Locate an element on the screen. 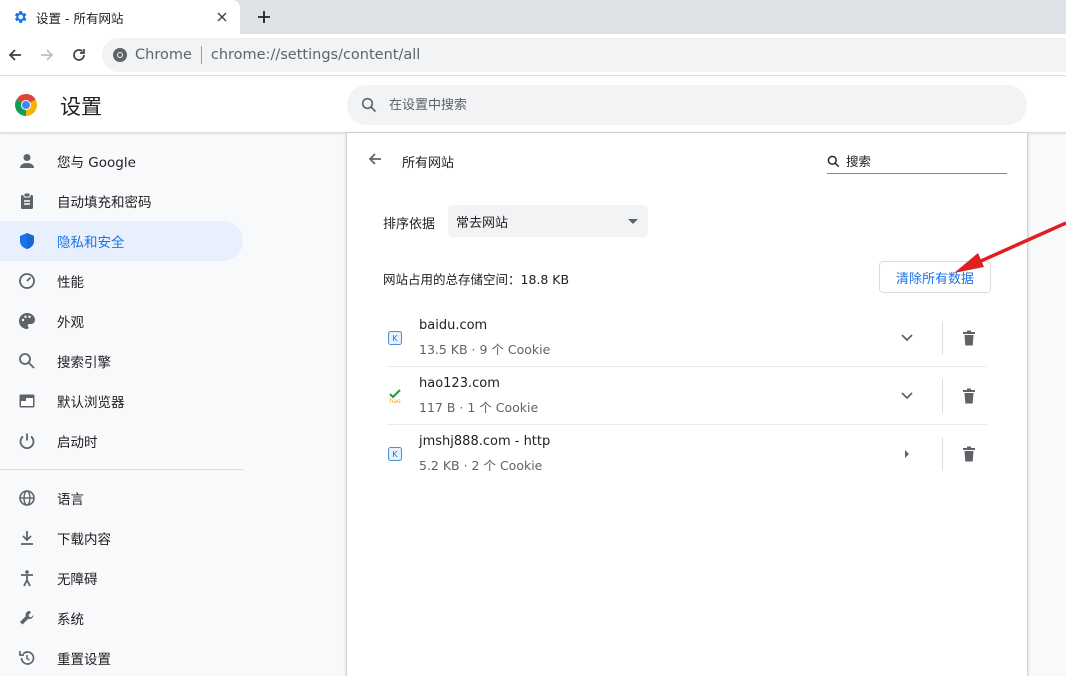  site-search is located at coordinates (917, 162).